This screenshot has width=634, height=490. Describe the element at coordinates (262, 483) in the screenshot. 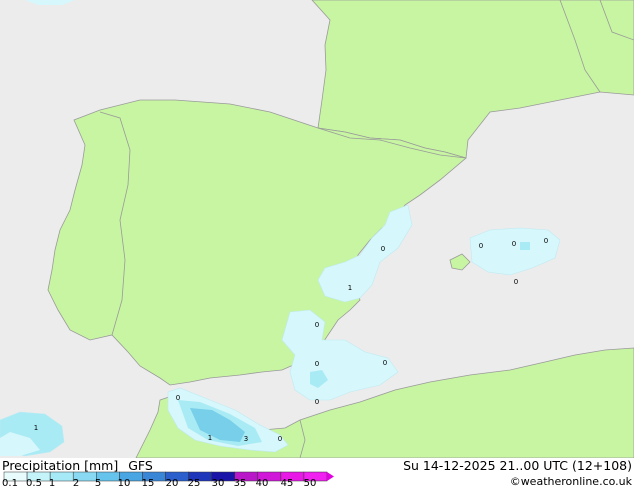

I see `legend-tick-label: 40` at that location.